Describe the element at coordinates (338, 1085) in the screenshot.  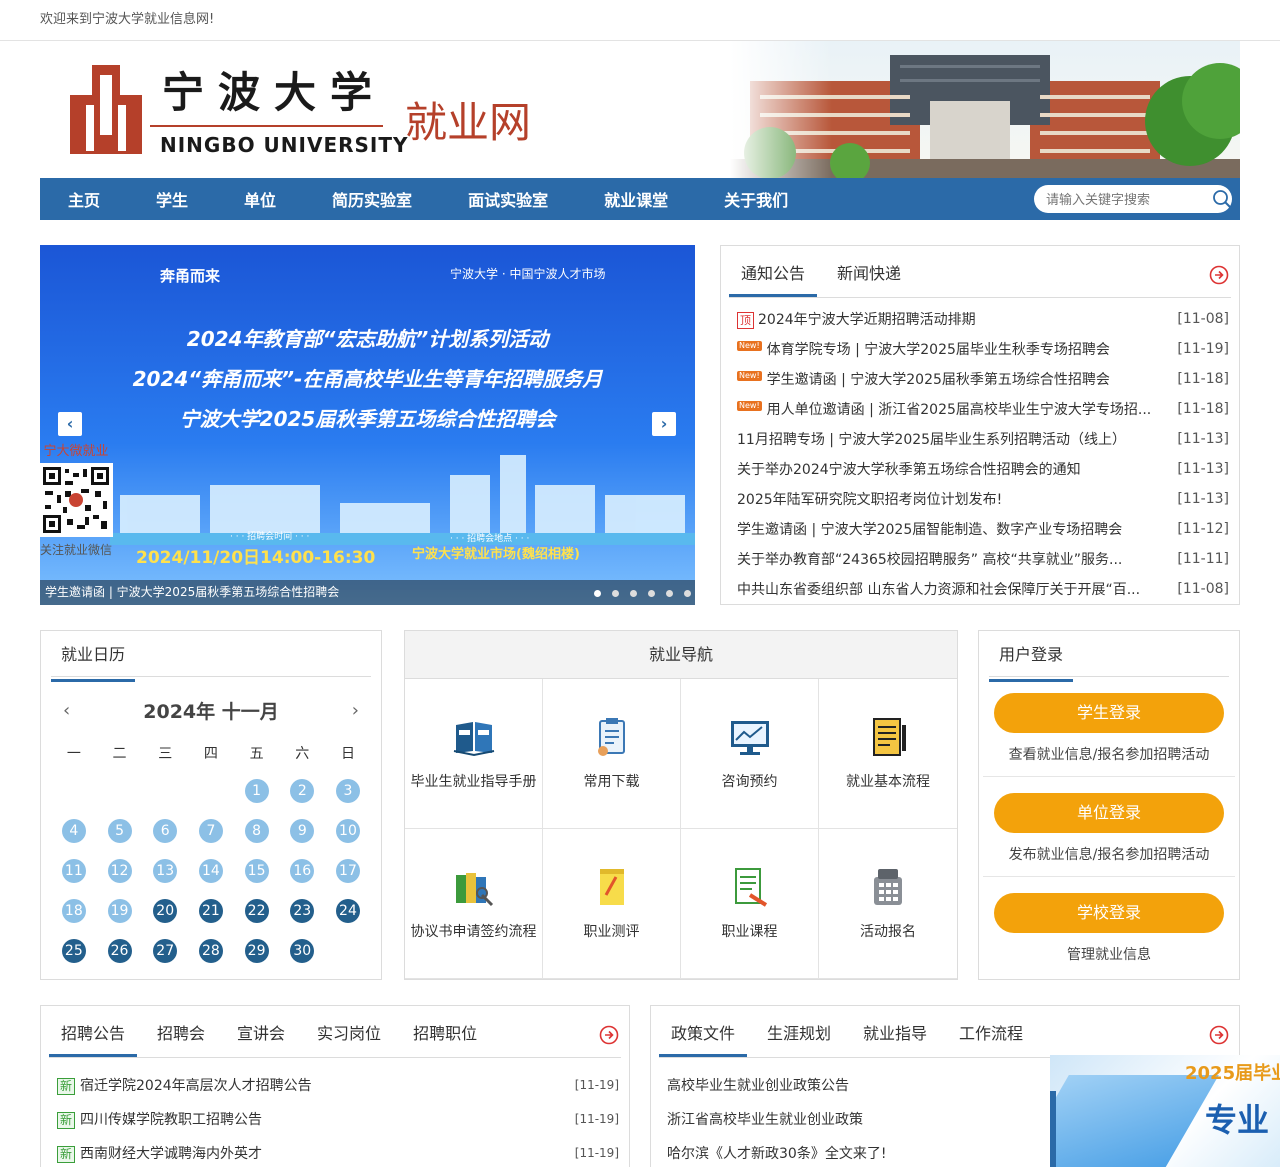
I see `recruitment-item: 新宿迁学院2024年高层次人才招聘公告 [11-19]` at that location.